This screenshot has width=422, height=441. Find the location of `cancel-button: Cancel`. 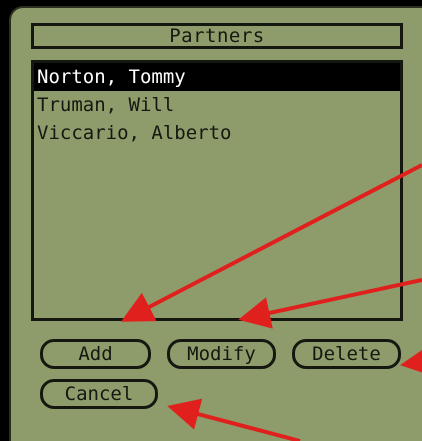

cancel-button: Cancel is located at coordinates (99, 394).